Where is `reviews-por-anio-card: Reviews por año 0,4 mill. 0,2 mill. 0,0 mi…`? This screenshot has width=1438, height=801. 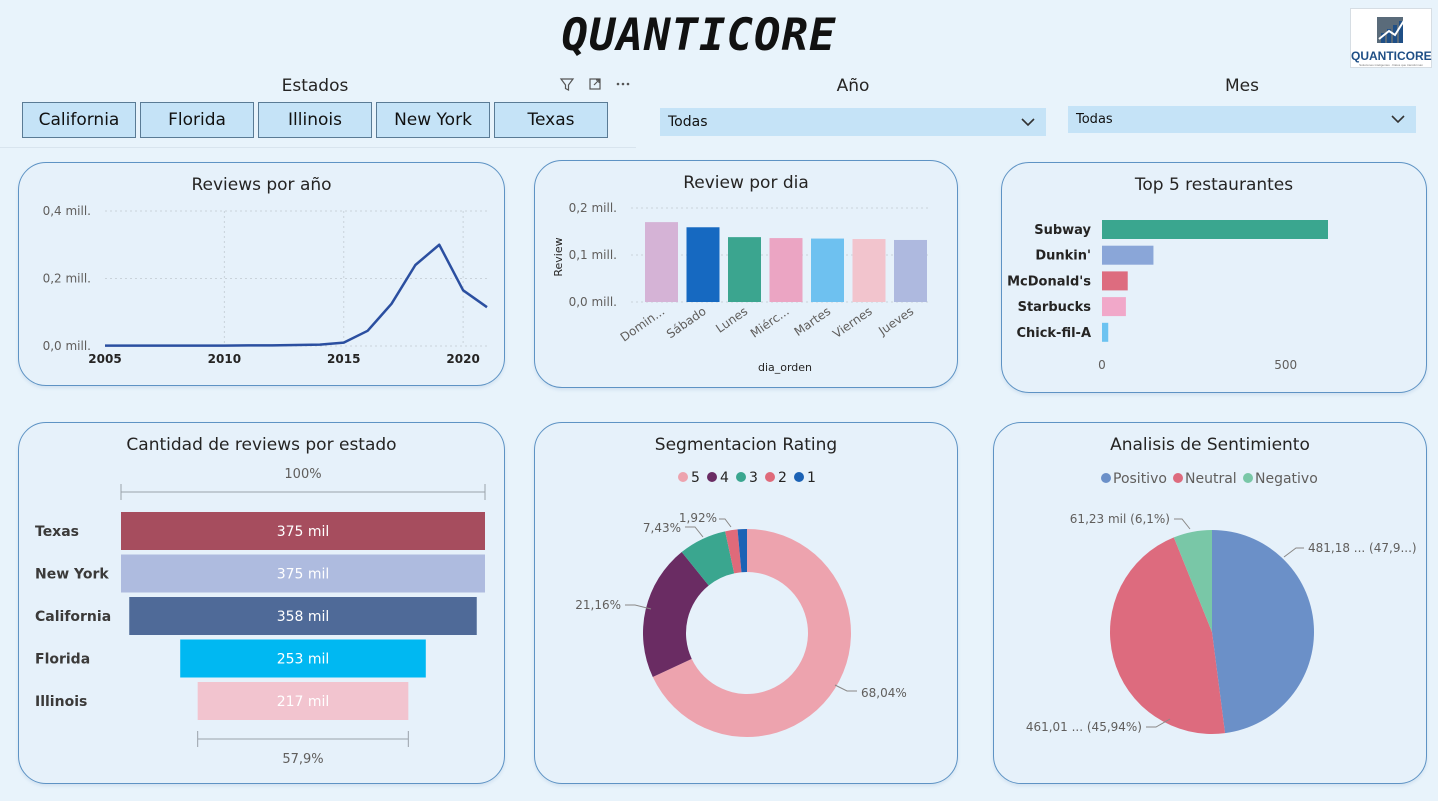
reviews-por-anio-card: Reviews por año 0,4 mill. 0,2 mill. 0,0 mi… is located at coordinates (261, 274).